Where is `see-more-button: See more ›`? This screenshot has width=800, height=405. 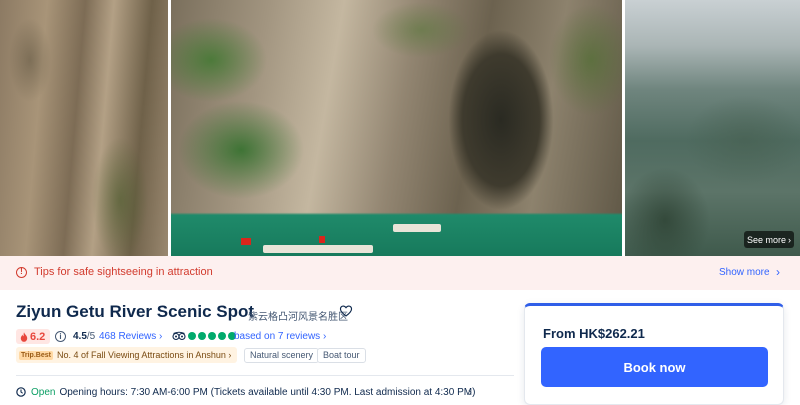
see-more-button: See more › is located at coordinates (769, 239).